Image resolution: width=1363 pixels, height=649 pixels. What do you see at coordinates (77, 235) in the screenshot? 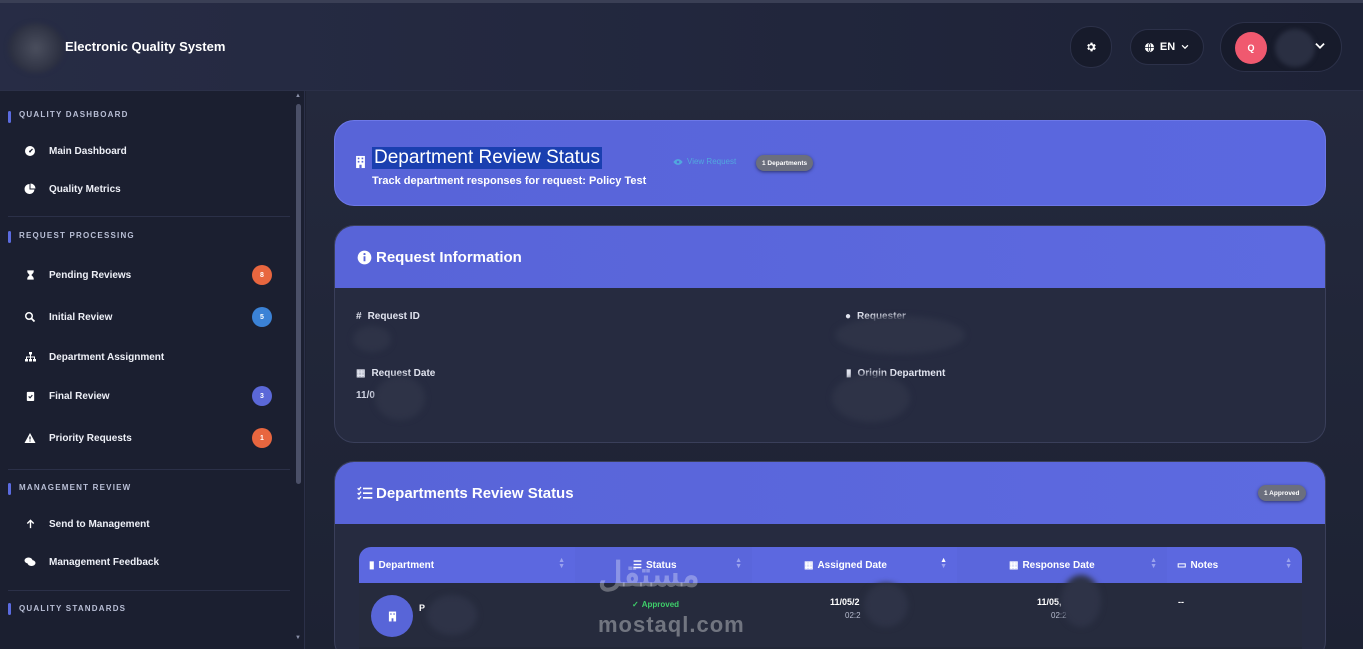
I see `section-label-request-processing: REQUEST PROCESSING` at bounding box center [77, 235].